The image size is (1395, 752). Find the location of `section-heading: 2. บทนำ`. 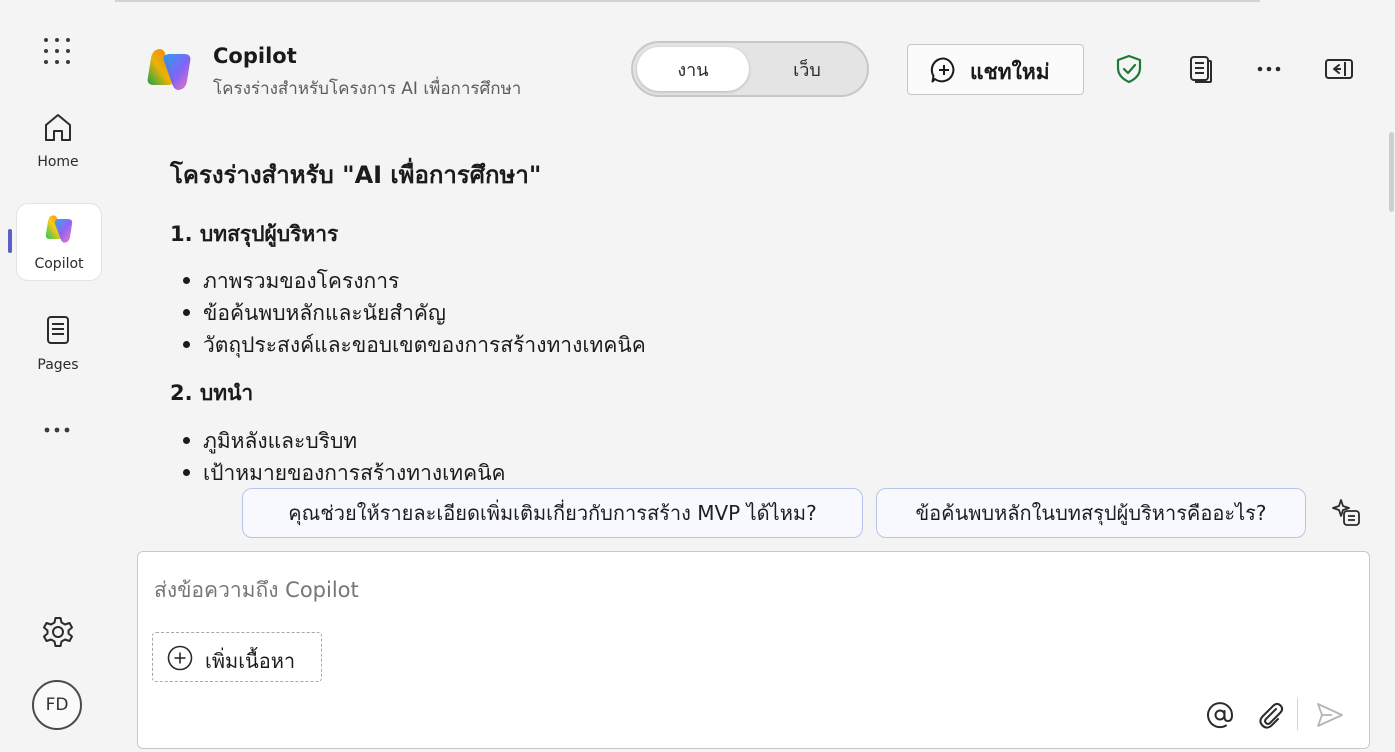

section-heading: 2. บทนำ is located at coordinates (212, 393).